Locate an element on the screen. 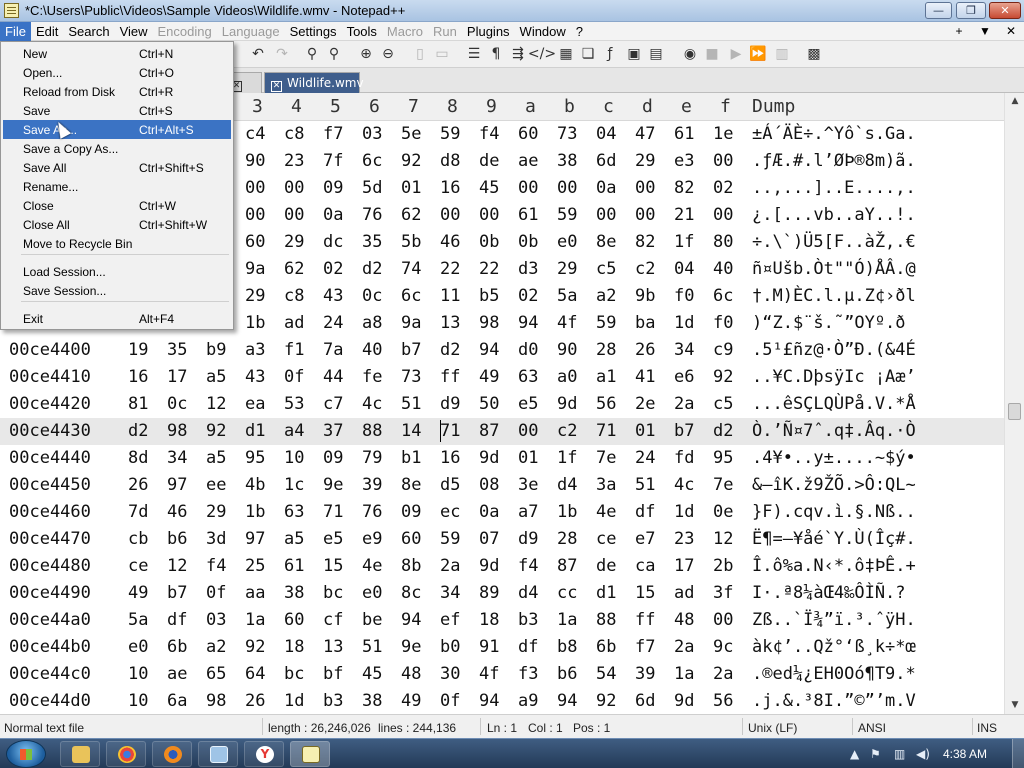 The width and height of the screenshot is (1024, 768). hex-byte: 0c is located at coordinates (177, 404).